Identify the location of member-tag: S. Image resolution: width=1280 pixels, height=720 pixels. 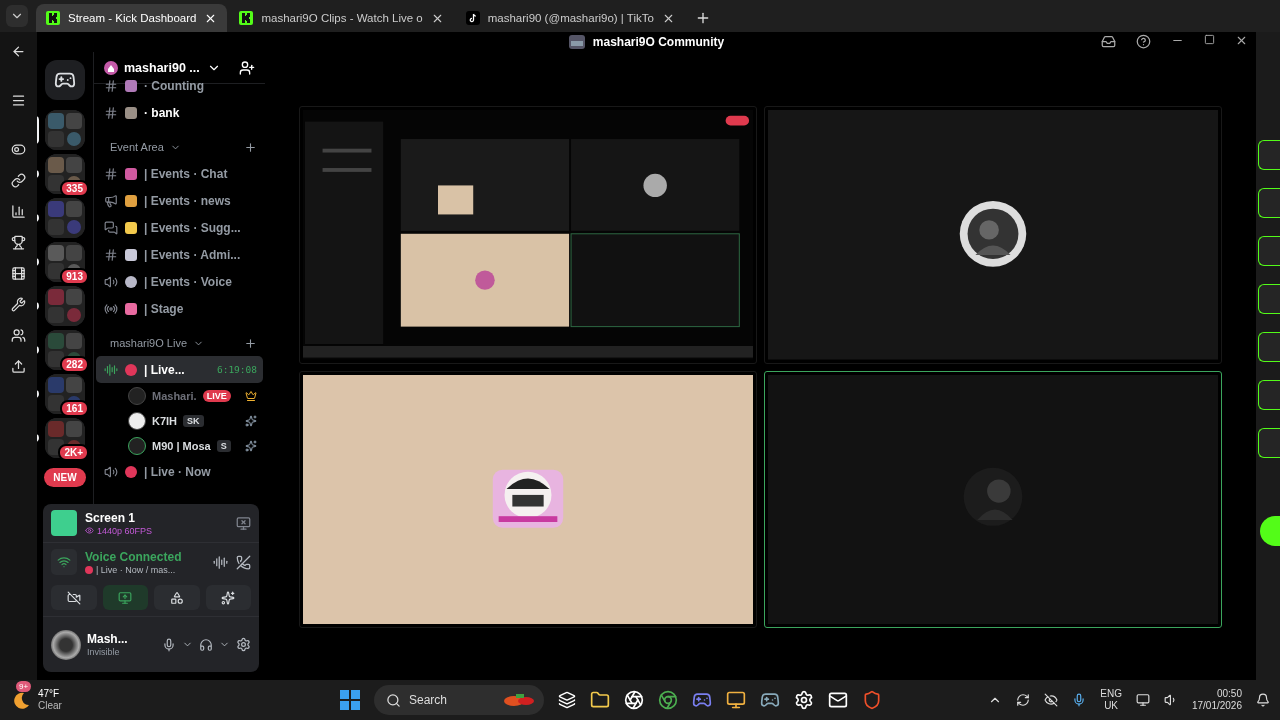
(223, 445).